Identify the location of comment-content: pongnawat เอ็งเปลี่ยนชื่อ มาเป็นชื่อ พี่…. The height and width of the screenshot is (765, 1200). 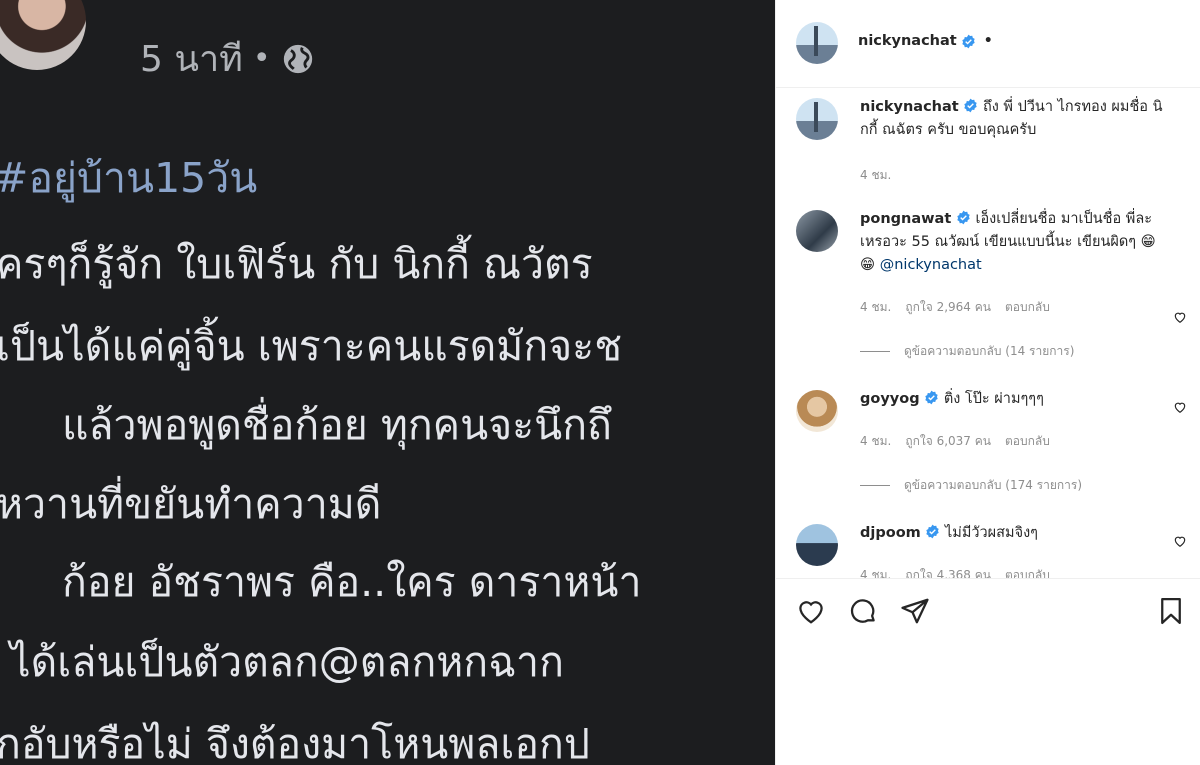
(1010, 242).